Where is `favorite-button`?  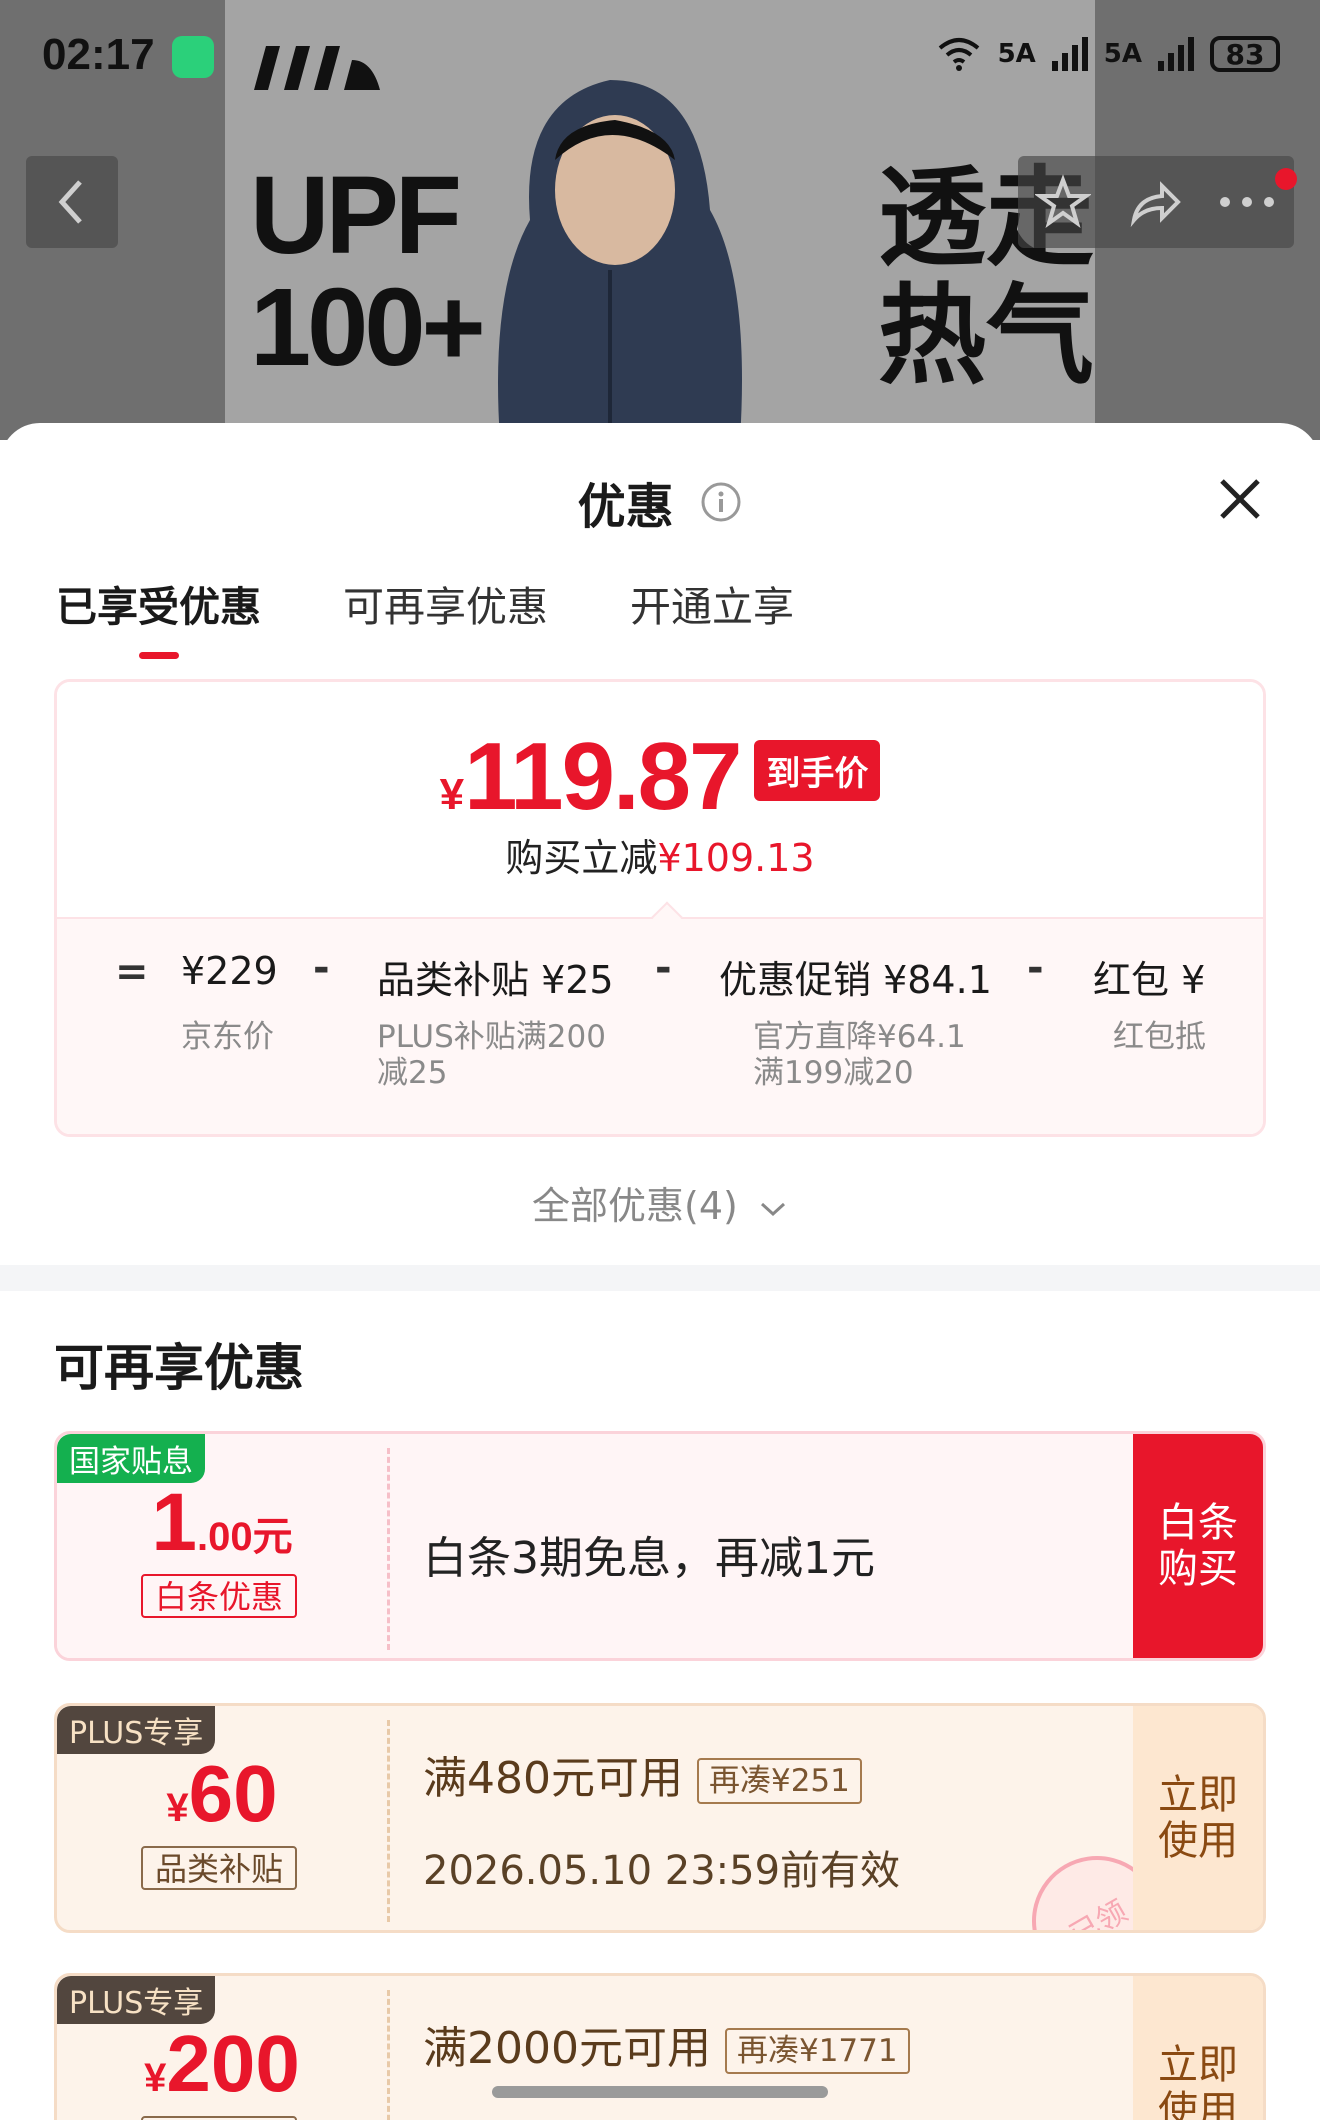
favorite-button is located at coordinates (1063, 202).